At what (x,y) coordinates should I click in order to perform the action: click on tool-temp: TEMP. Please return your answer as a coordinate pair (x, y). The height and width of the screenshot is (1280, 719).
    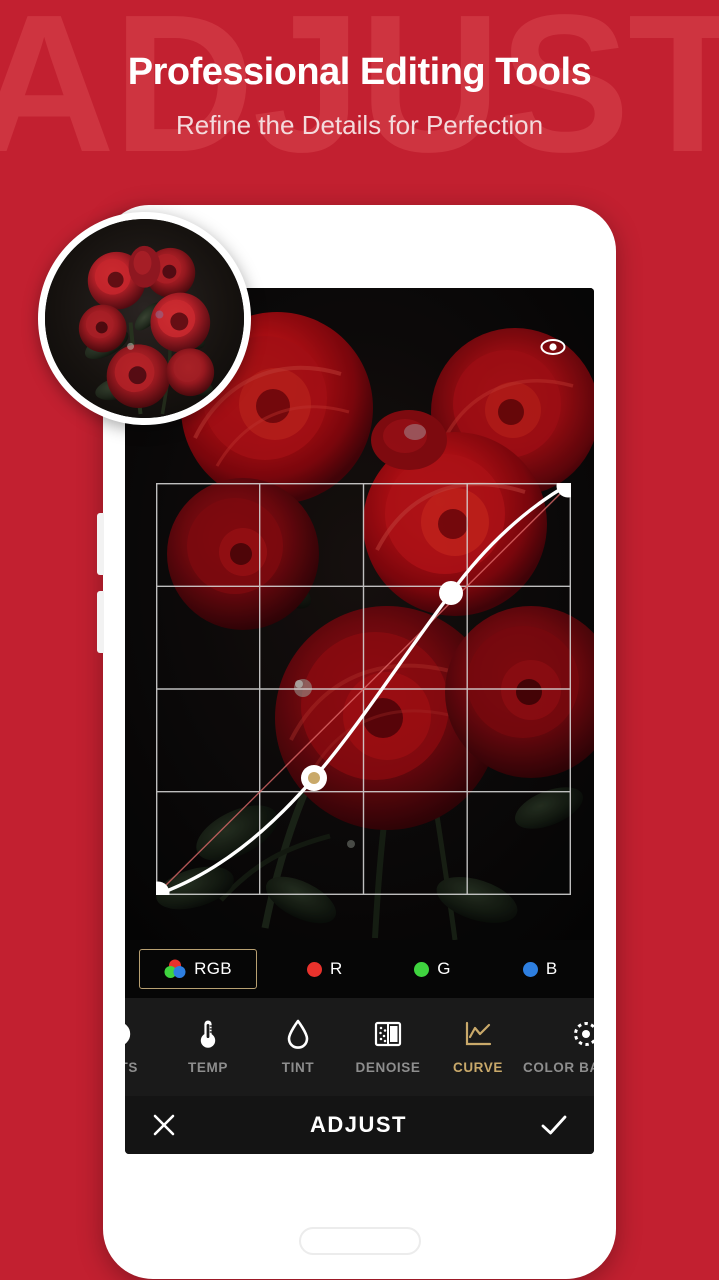
    Looking at the image, I should click on (208, 1047).